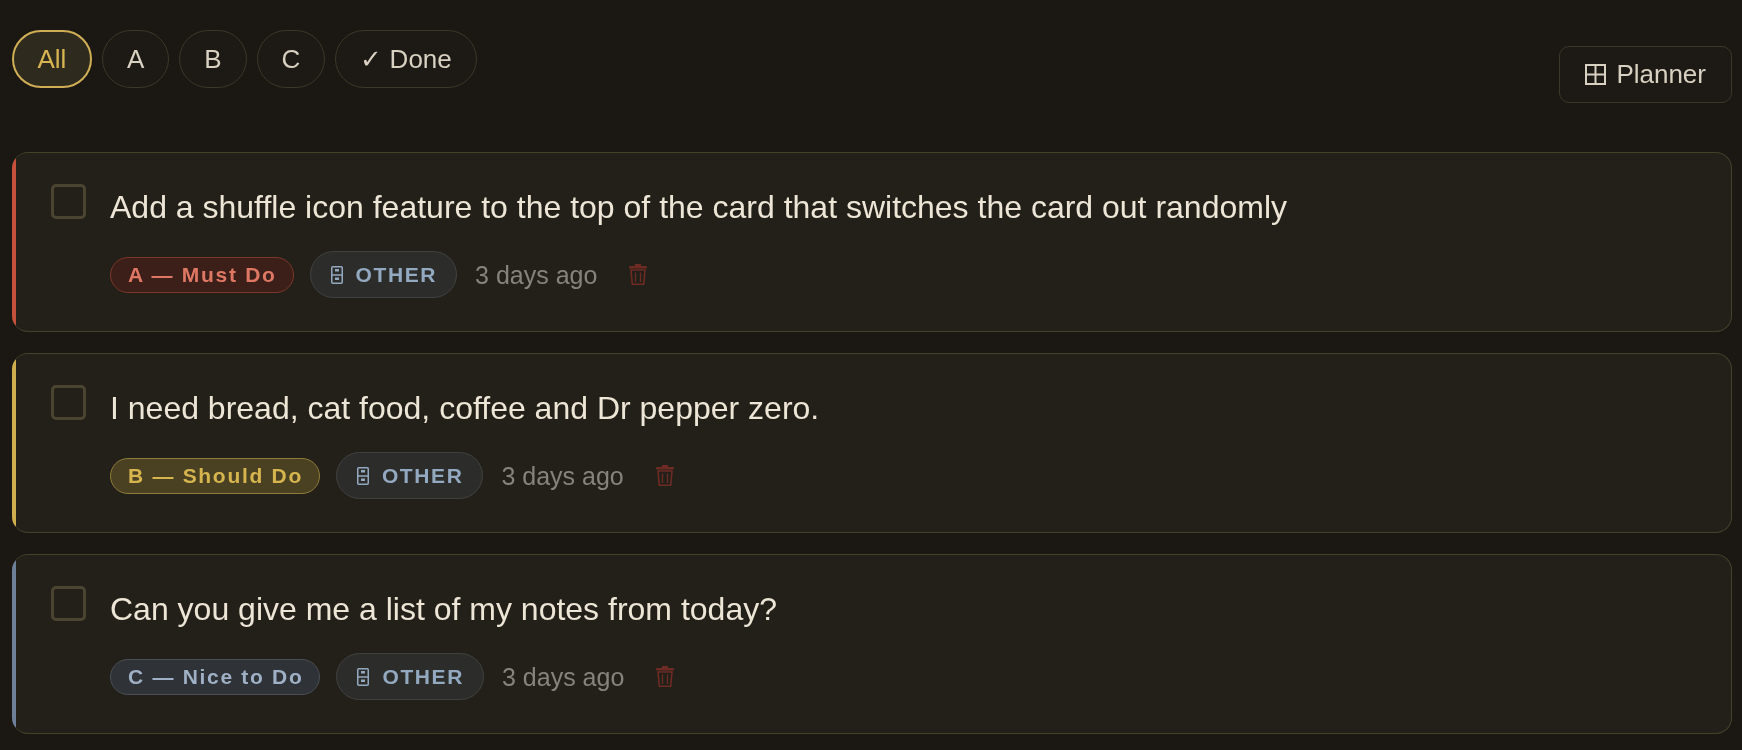 This screenshot has width=1742, height=750. What do you see at coordinates (465, 408) in the screenshot?
I see `task-title: I need bread, cat food, coffee and Dr pepper zero.` at bounding box center [465, 408].